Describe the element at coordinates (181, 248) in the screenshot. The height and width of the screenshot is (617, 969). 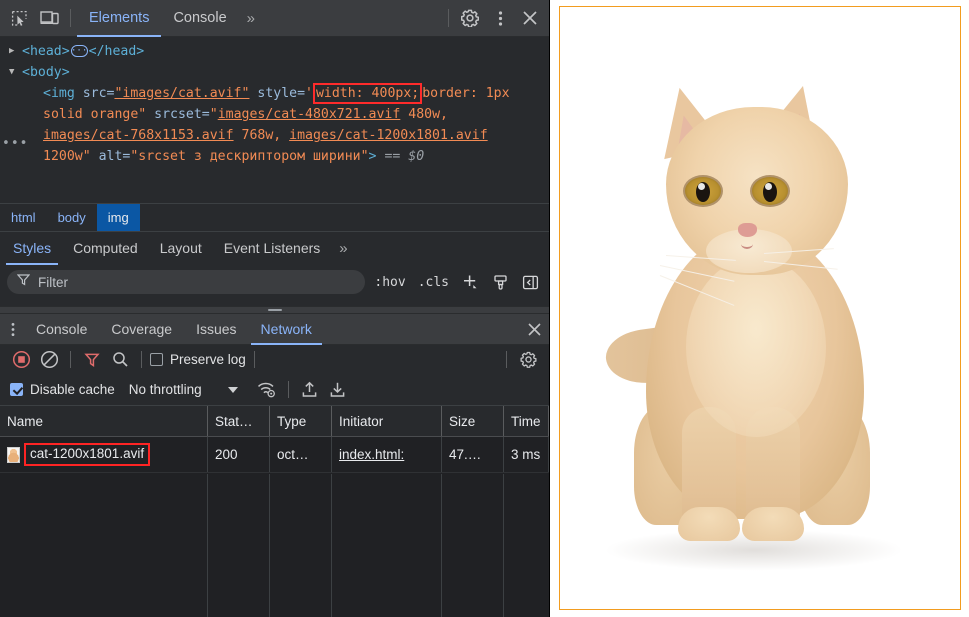
I see `tab-layout: Layout` at that location.